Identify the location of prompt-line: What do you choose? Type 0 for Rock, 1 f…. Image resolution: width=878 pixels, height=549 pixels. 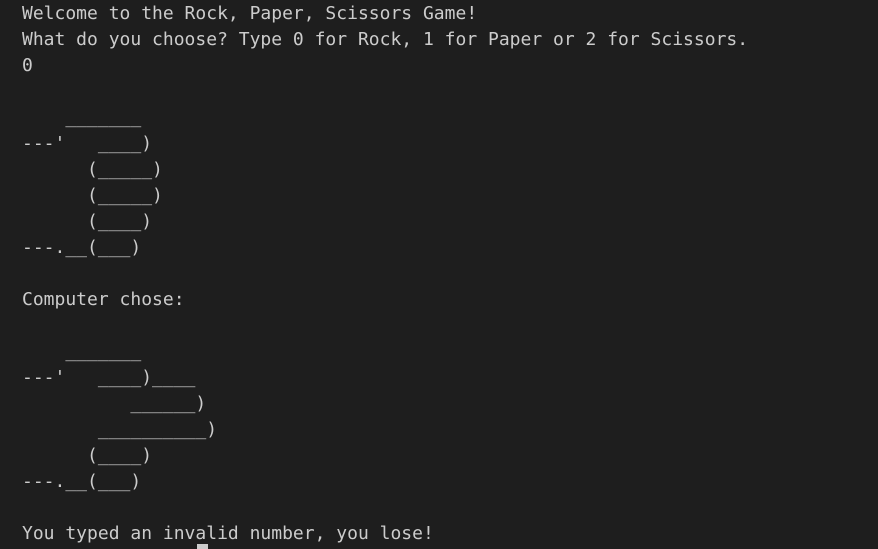
(385, 39).